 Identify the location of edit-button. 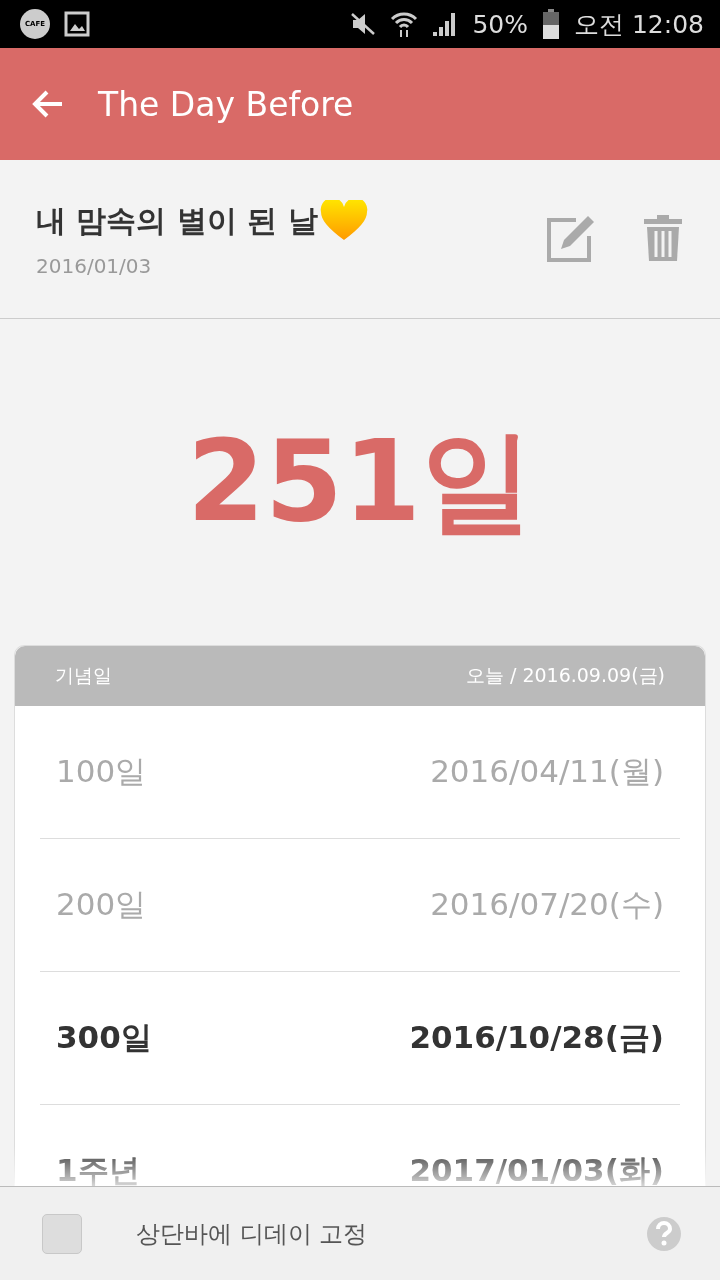
(571, 239).